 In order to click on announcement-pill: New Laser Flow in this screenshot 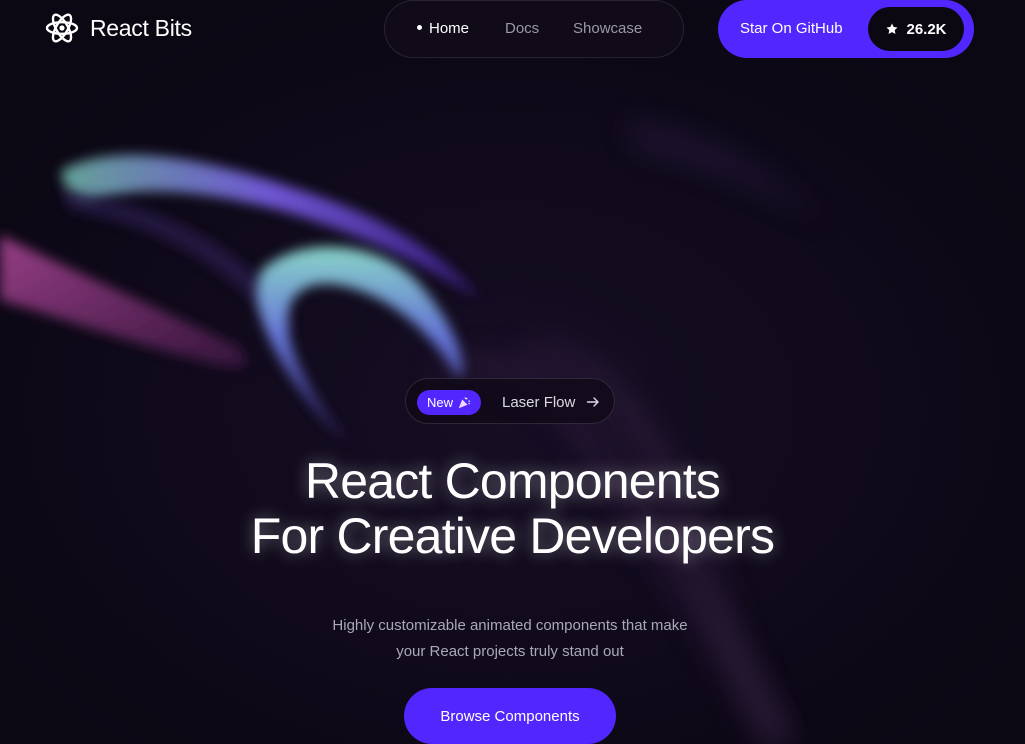, I will do `click(510, 401)`.